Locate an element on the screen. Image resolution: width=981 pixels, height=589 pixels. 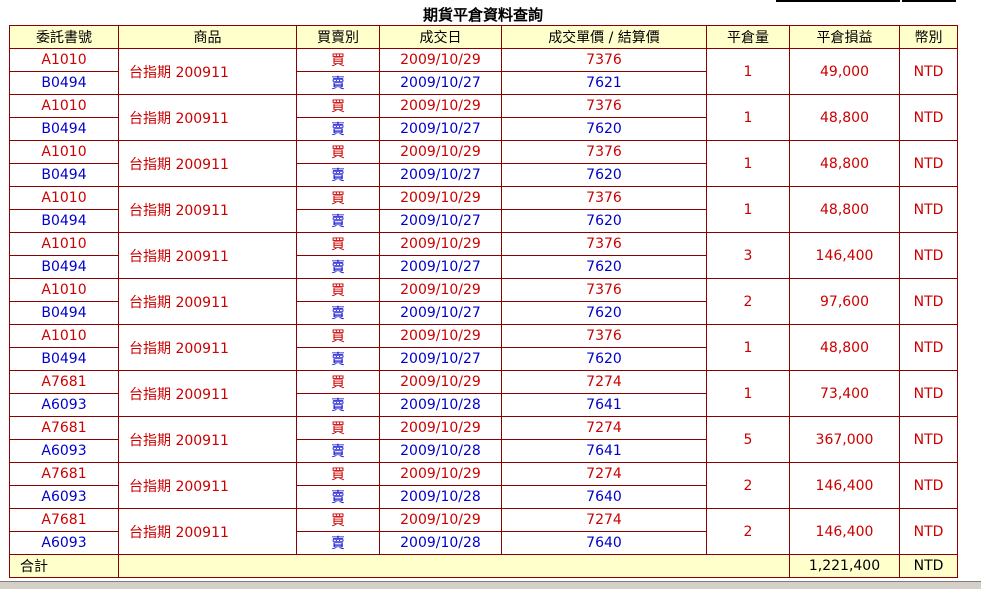
close-pnl: 49,000 is located at coordinates (844, 71).